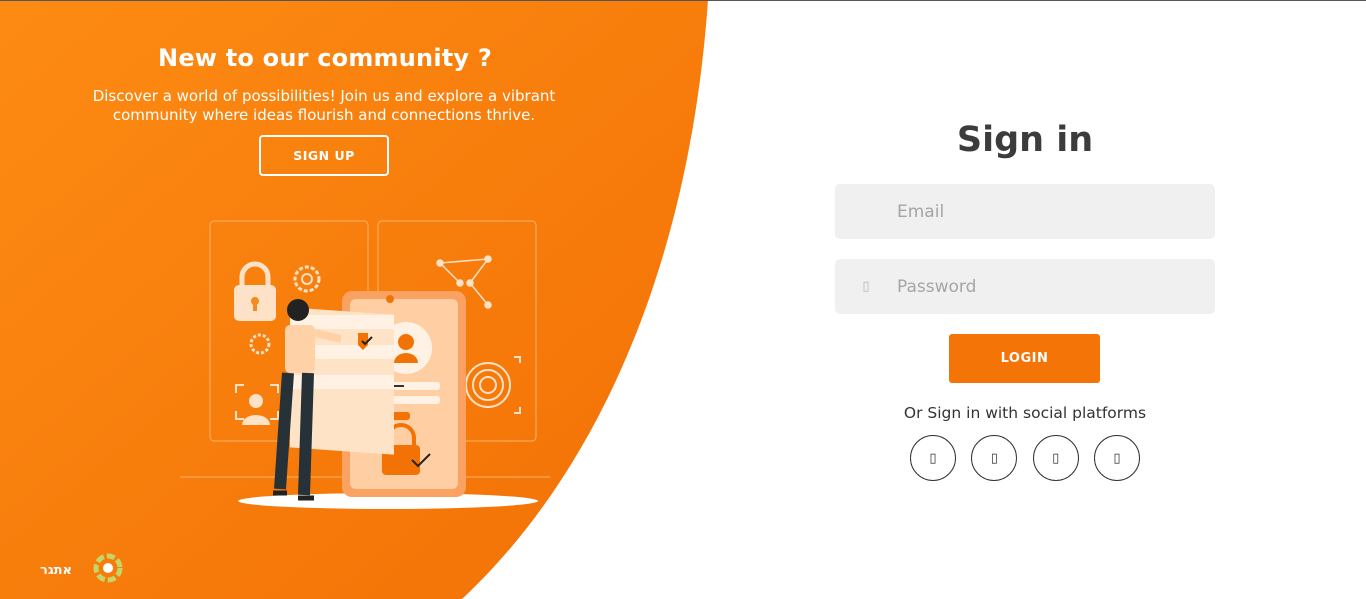  What do you see at coordinates (56, 570) in the screenshot?
I see `logo-text: אתגר` at bounding box center [56, 570].